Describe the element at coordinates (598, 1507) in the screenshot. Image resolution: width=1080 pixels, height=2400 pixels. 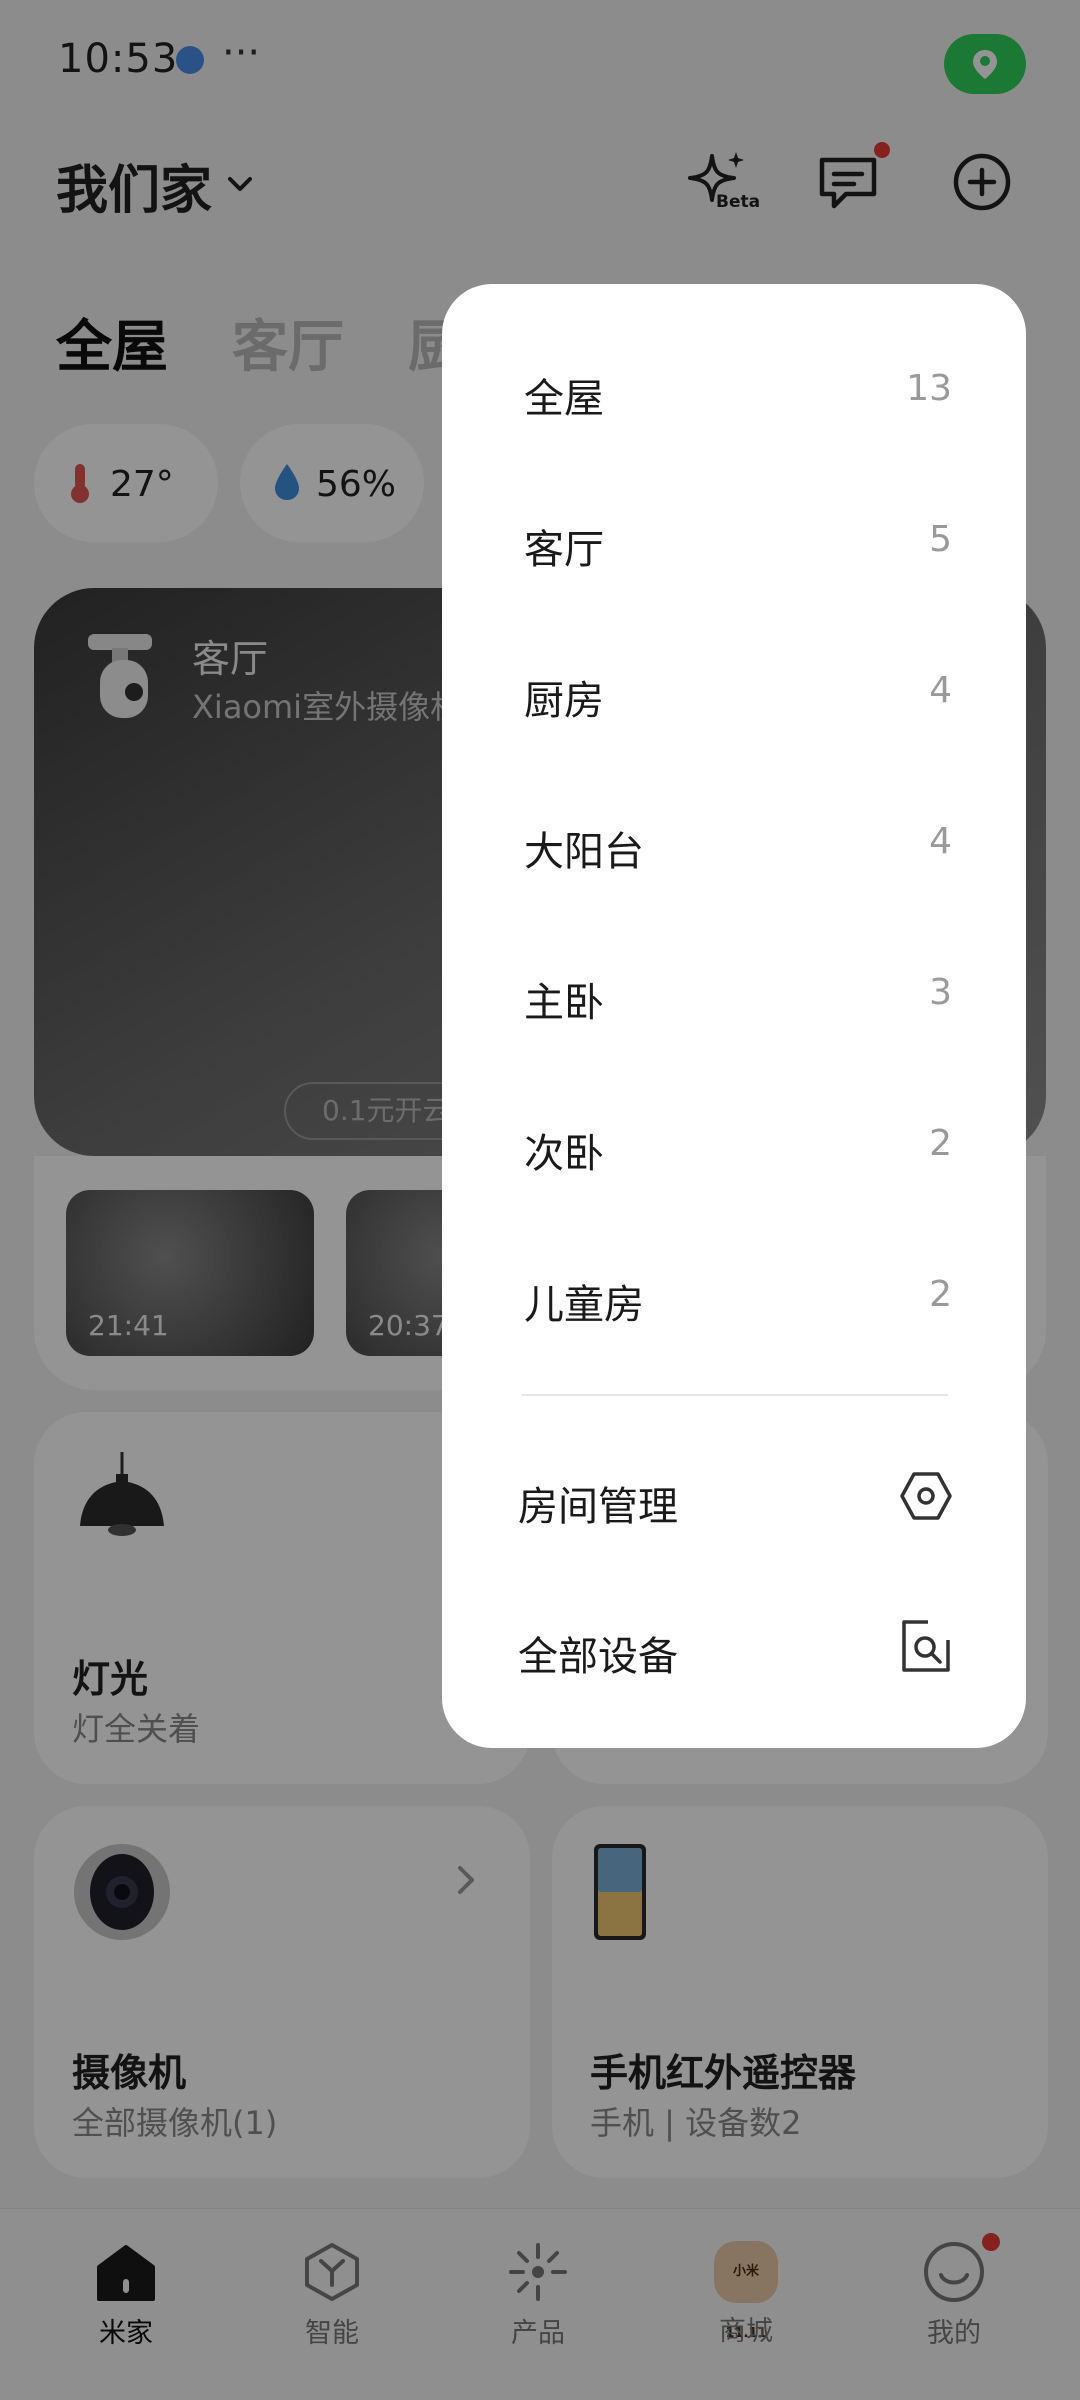
I see `room-management-label: 房间管理` at that location.